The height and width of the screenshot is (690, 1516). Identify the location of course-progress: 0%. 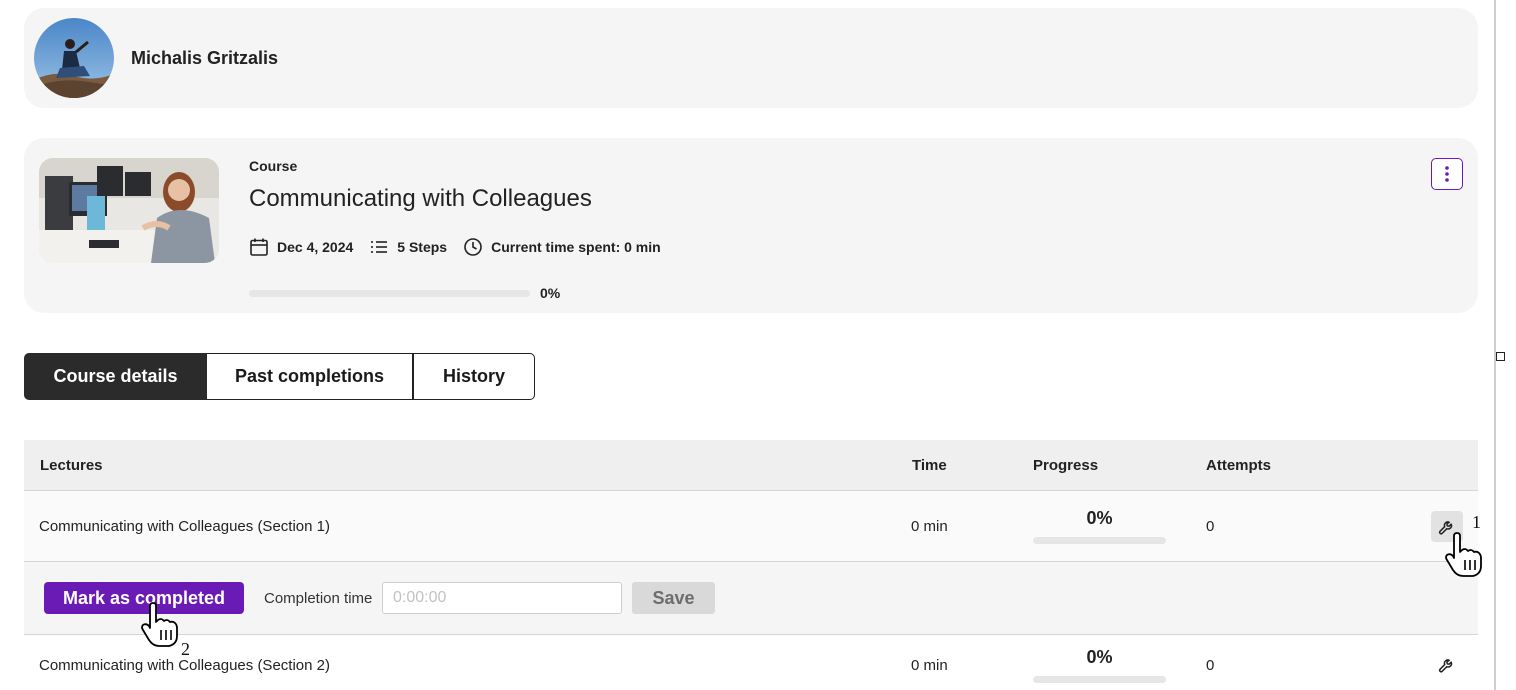
(404, 293).